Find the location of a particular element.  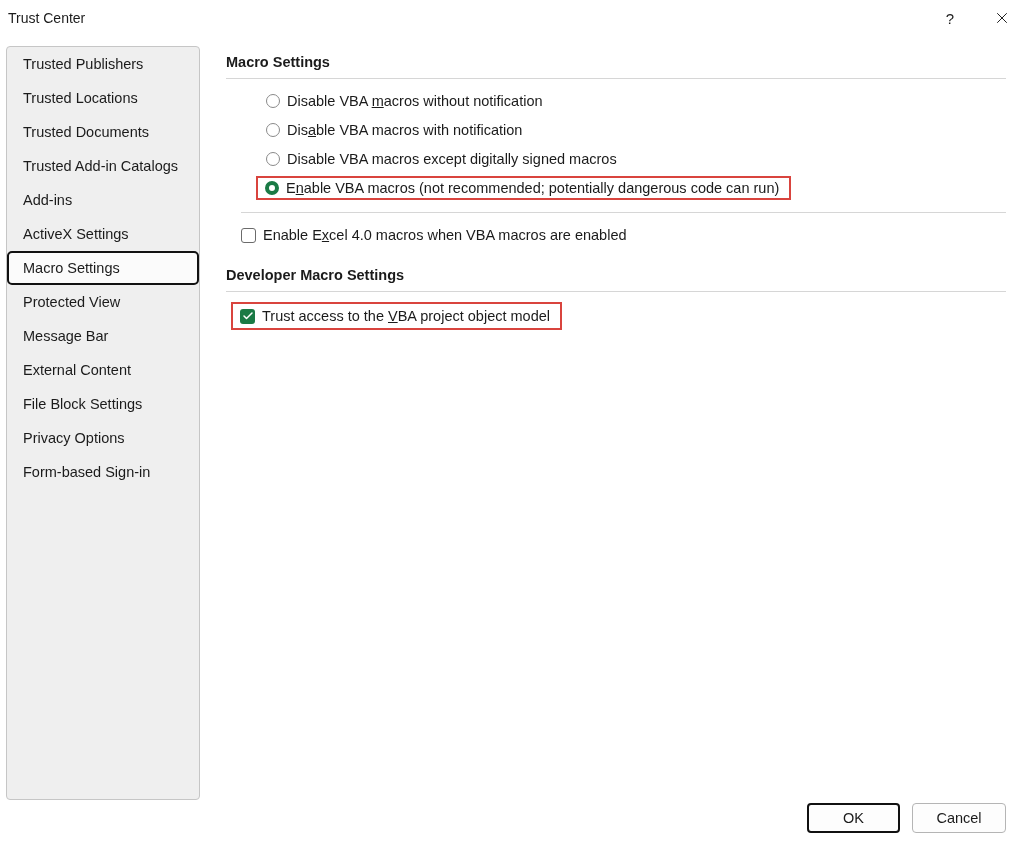

sidebar-item: External Content is located at coordinates (103, 370).